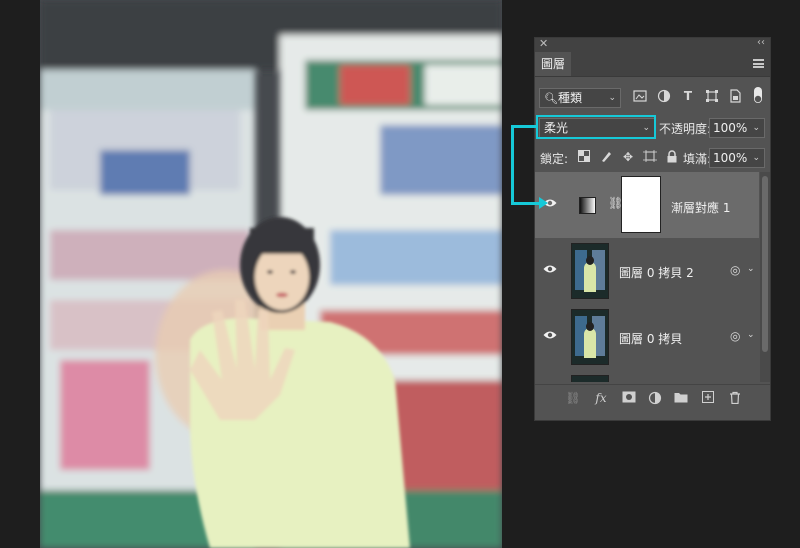 Image resolution: width=800 pixels, height=548 pixels. I want to click on fill-value: 100%, so click(730, 158).